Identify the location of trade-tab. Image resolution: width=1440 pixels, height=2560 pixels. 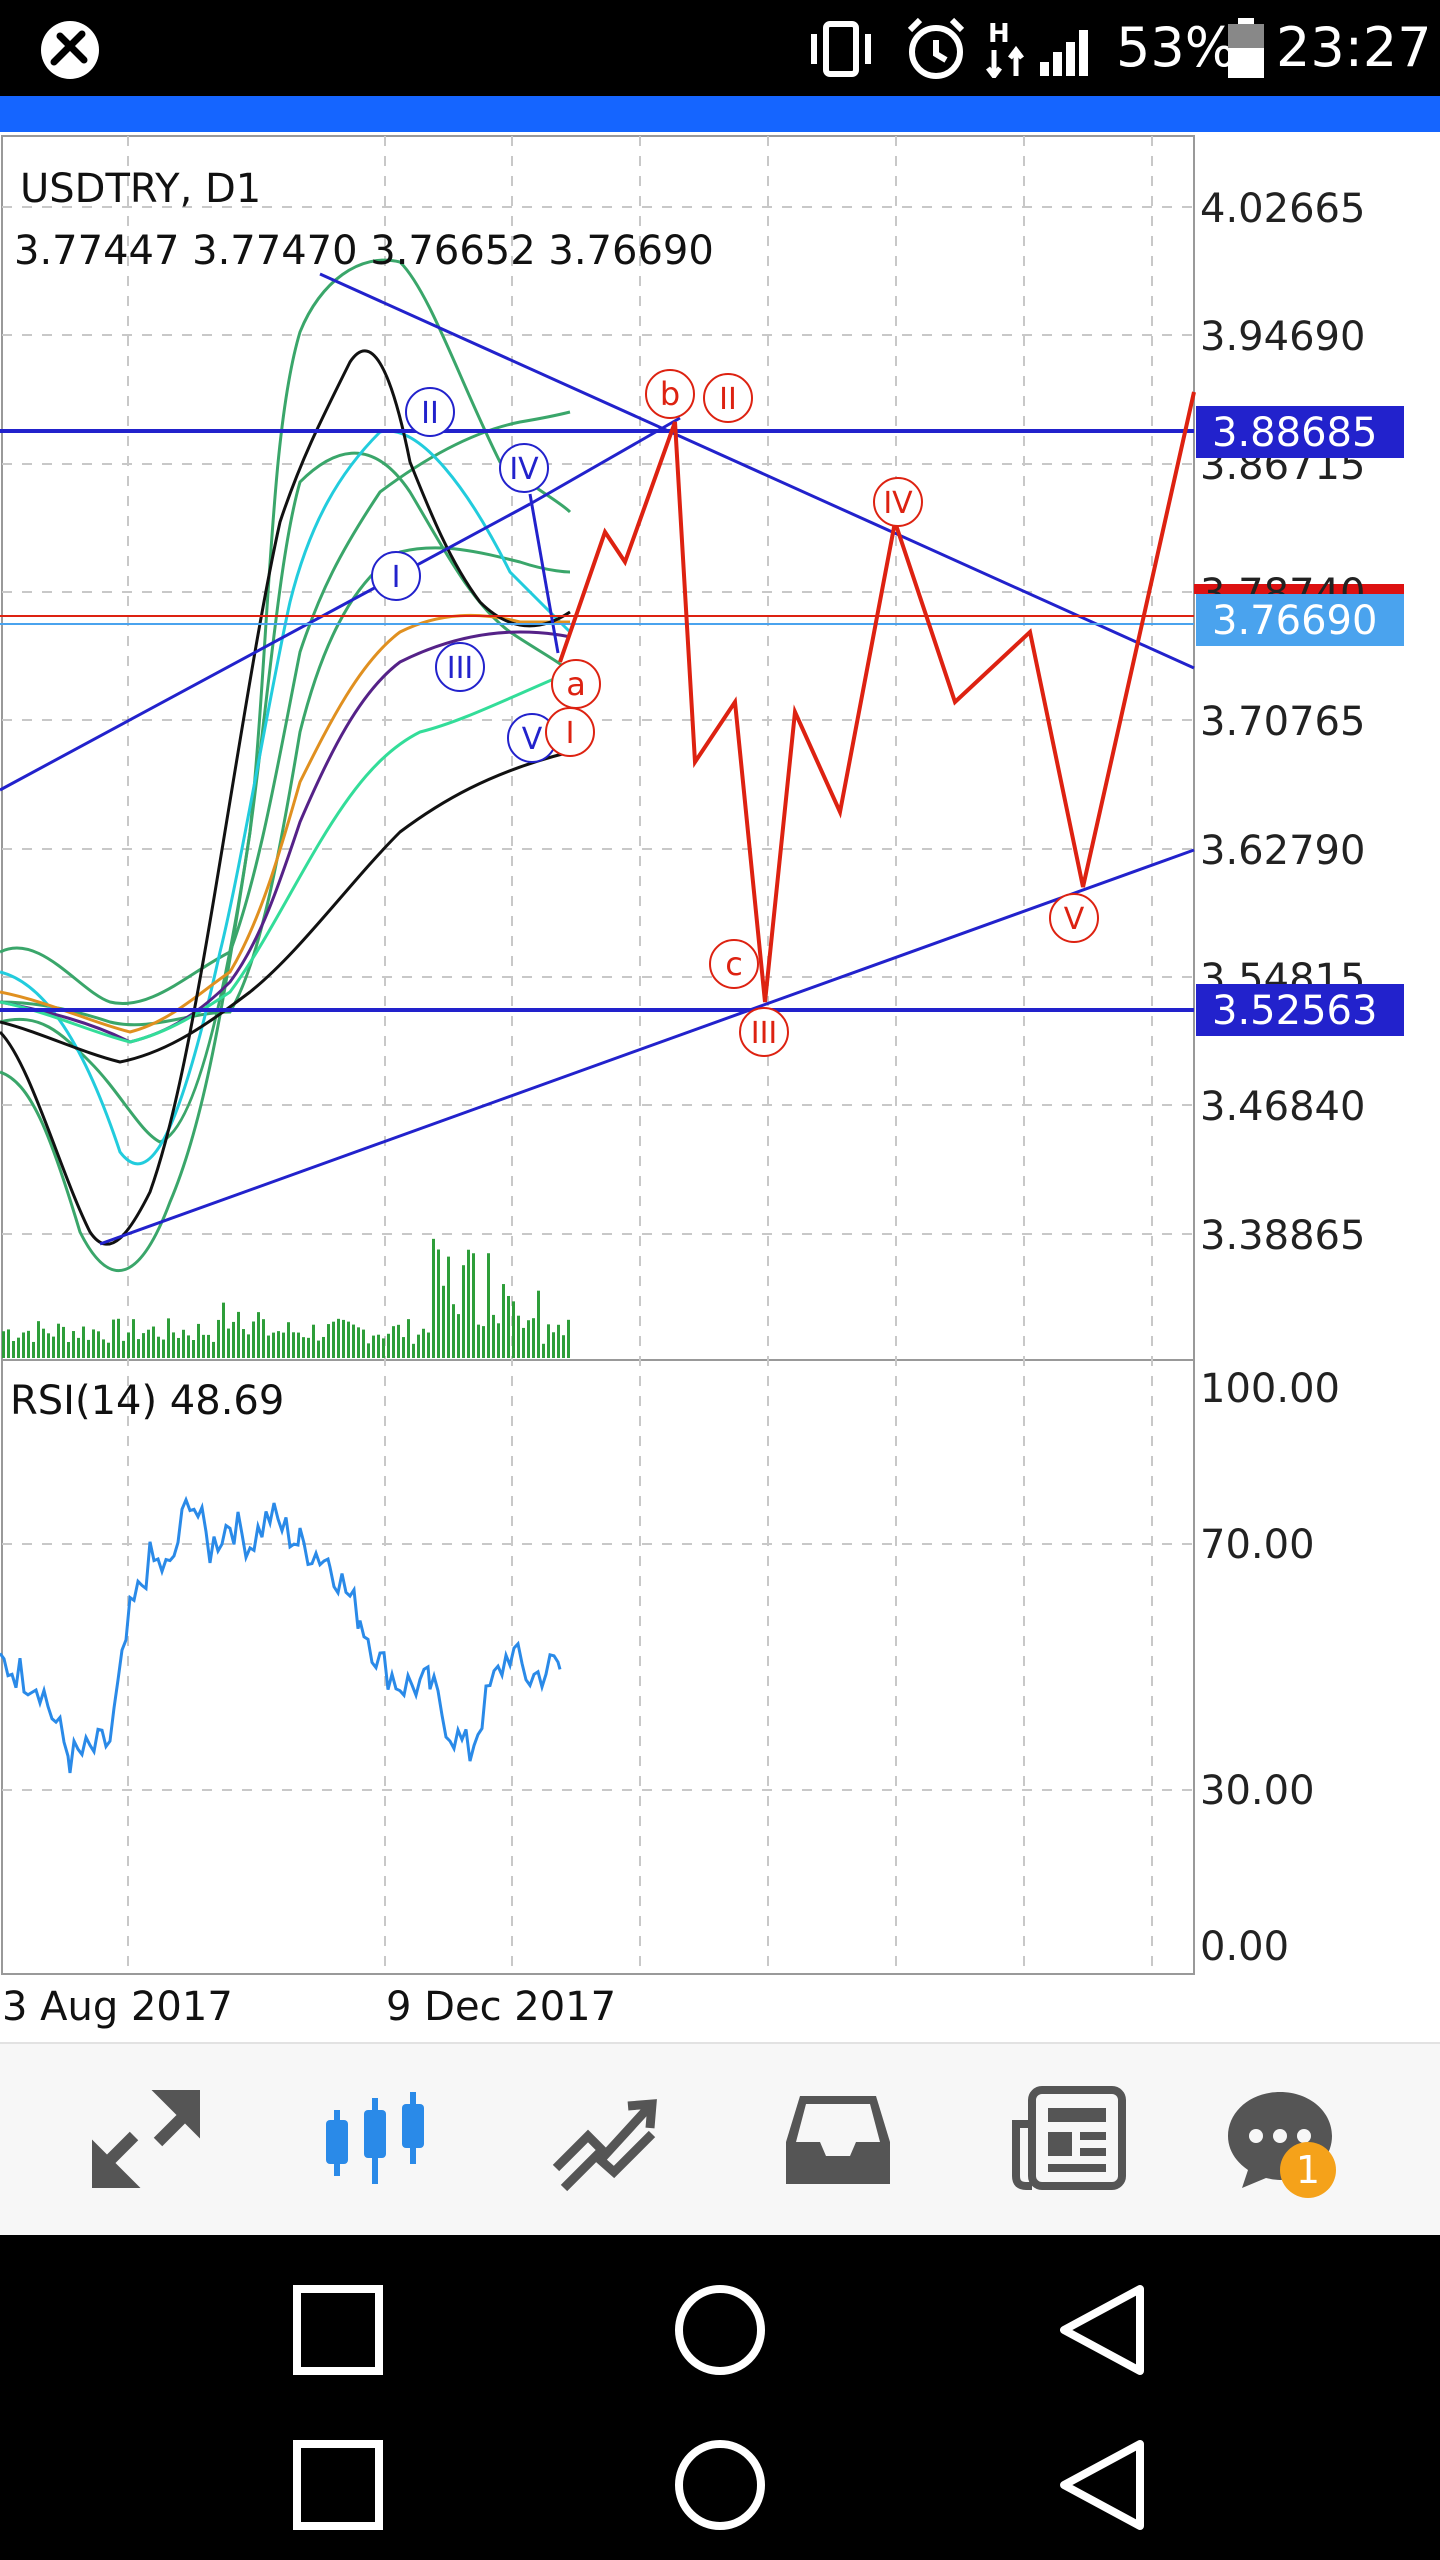
(608, 2139).